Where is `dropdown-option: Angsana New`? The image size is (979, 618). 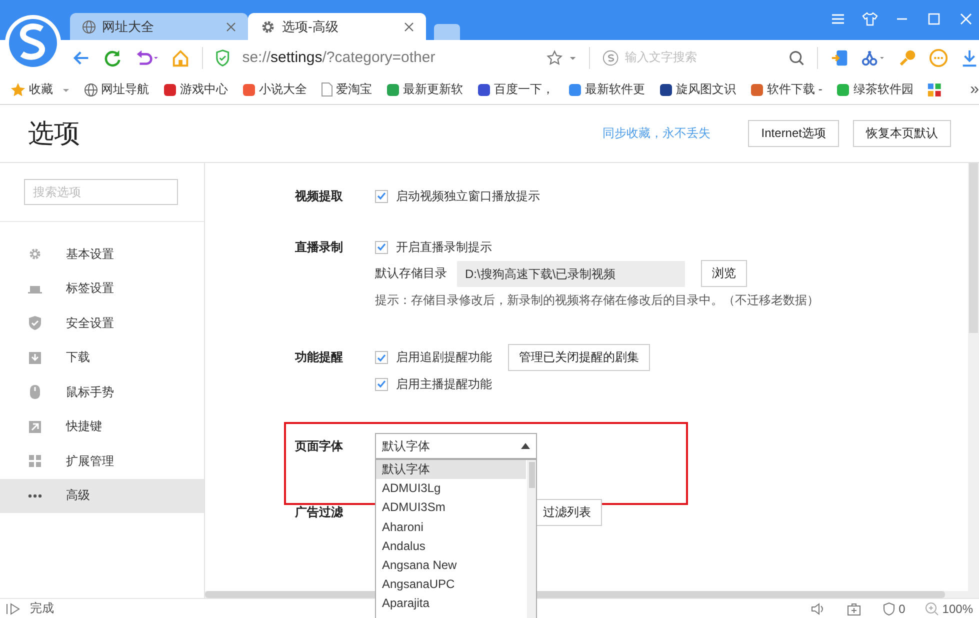
dropdown-option: Angsana New is located at coordinates (451, 566).